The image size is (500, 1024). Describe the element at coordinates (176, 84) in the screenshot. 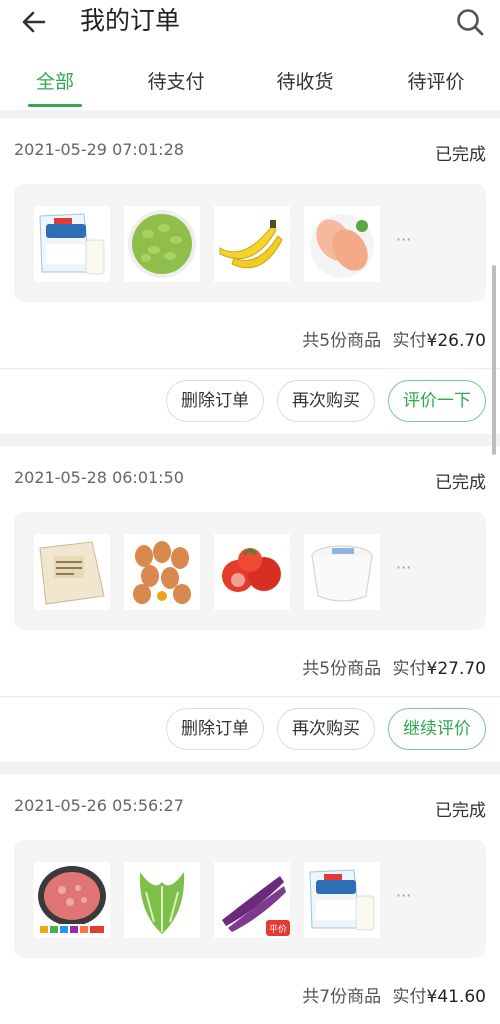

I see `tab-pending-payment: 待支付` at that location.